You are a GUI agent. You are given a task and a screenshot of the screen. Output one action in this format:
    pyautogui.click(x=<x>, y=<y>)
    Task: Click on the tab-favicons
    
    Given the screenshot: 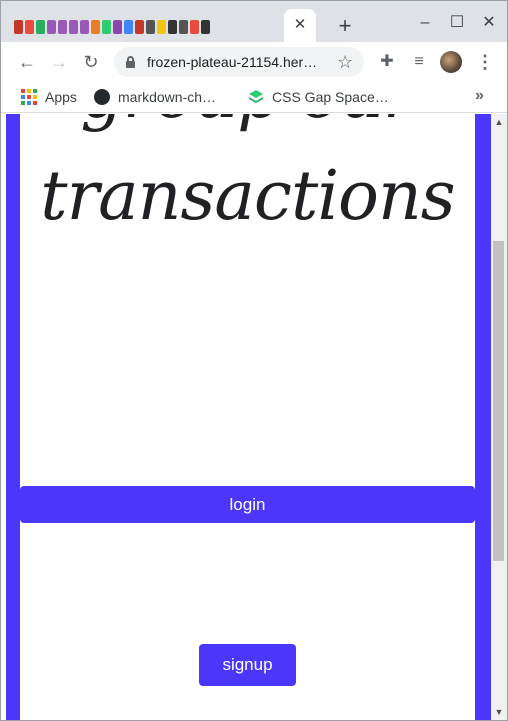 What is the action you would take?
    pyautogui.click(x=112, y=27)
    